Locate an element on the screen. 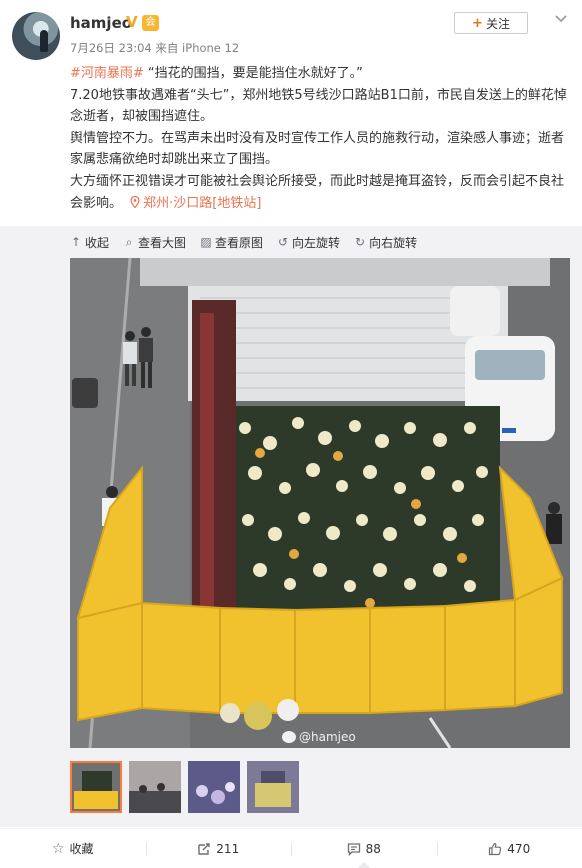  like-button: 470 is located at coordinates (509, 848).